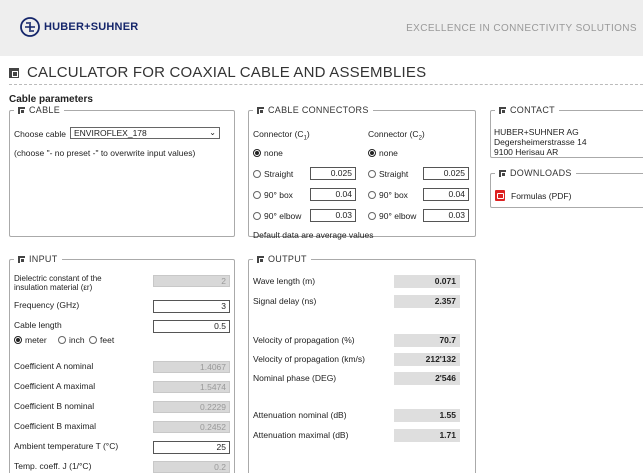 This screenshot has height=473, width=643. Describe the element at coordinates (541, 173) in the screenshot. I see `downloads-legend-text: DOWNLOADS` at that location.